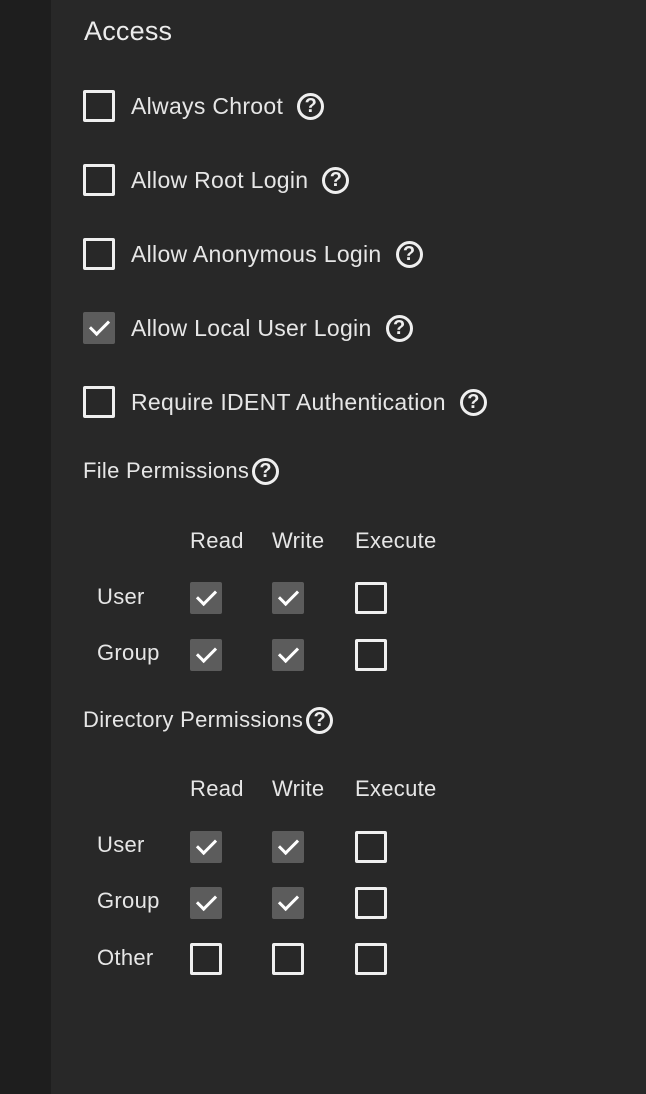 The width and height of the screenshot is (646, 1094). What do you see at coordinates (206, 903) in the screenshot?
I see `dir-group-read-checkbox` at bounding box center [206, 903].